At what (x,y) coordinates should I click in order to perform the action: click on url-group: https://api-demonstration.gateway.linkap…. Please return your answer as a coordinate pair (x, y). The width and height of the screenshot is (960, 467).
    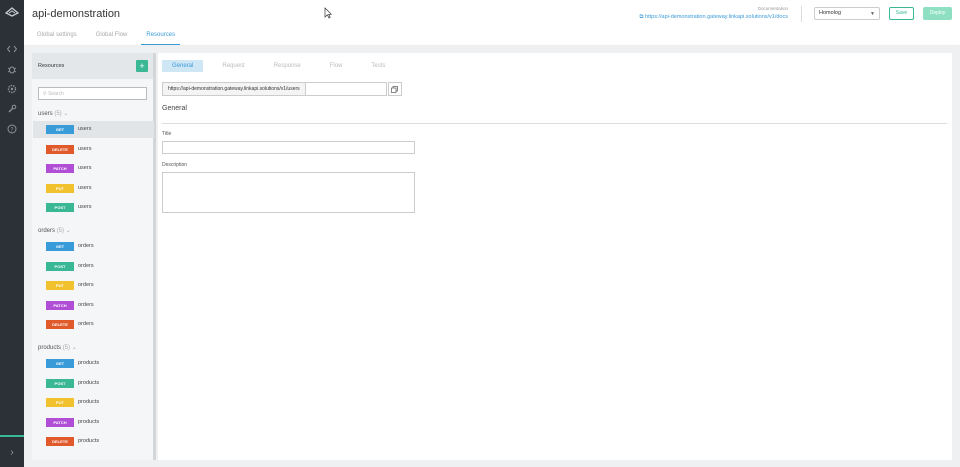
    Looking at the image, I should click on (282, 89).